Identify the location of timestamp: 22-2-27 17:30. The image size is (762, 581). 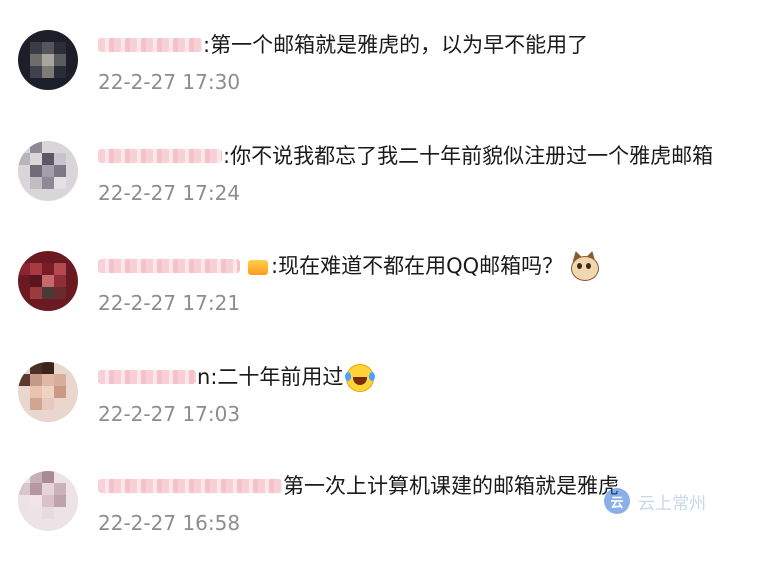
(169, 82).